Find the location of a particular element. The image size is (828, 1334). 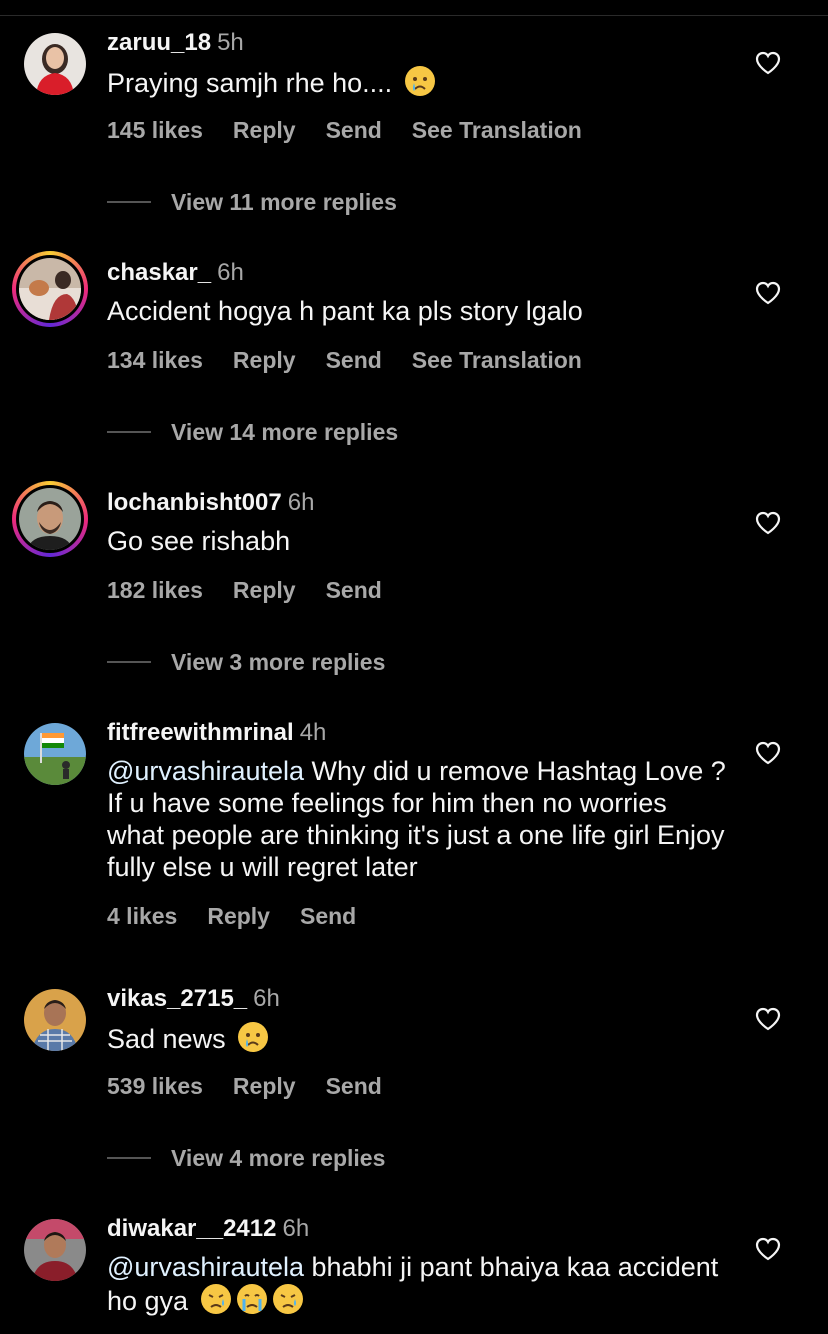

comment-body: Accident hogya h pant ka pls story lgalo is located at coordinates (345, 311).